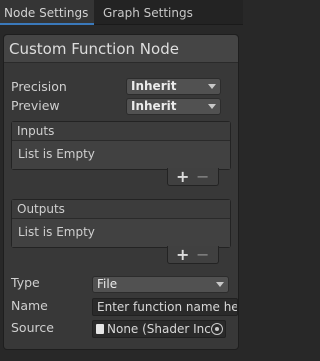 This screenshot has height=361, width=320. I want to click on outputs-remove-button: −, so click(202, 254).